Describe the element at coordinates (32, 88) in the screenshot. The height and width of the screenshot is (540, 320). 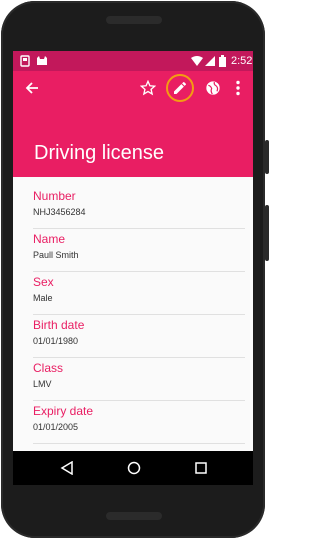
I see `back-icon` at that location.